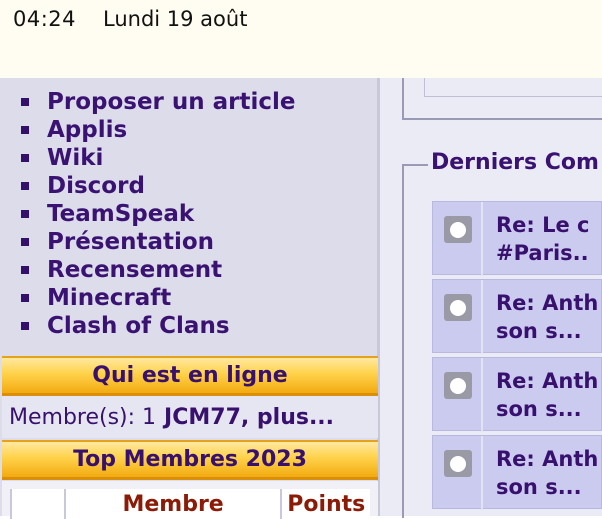 The image size is (602, 519). I want to click on comment-title-line2: #Paris.., so click(549, 253).